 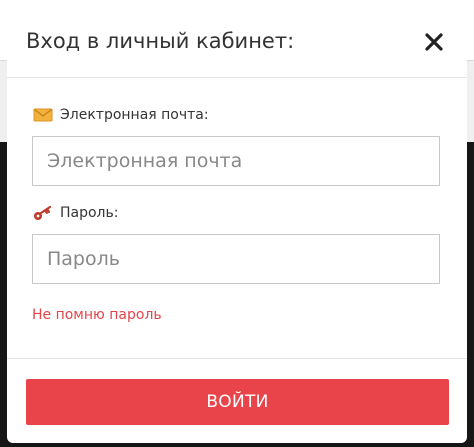 What do you see at coordinates (160, 41) in the screenshot?
I see `modal-title: Вход в личный кабинет:` at bounding box center [160, 41].